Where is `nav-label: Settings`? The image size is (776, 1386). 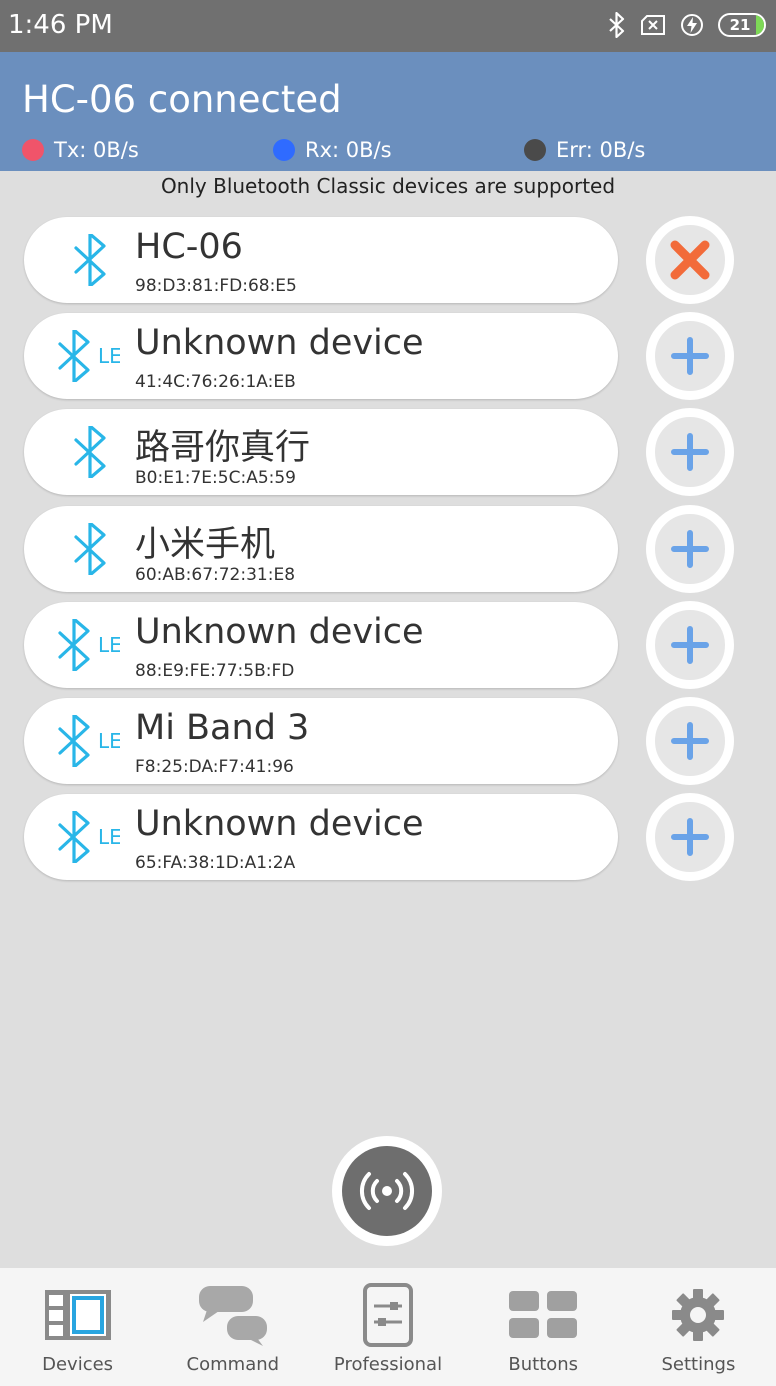
nav-label: Settings is located at coordinates (698, 1364).